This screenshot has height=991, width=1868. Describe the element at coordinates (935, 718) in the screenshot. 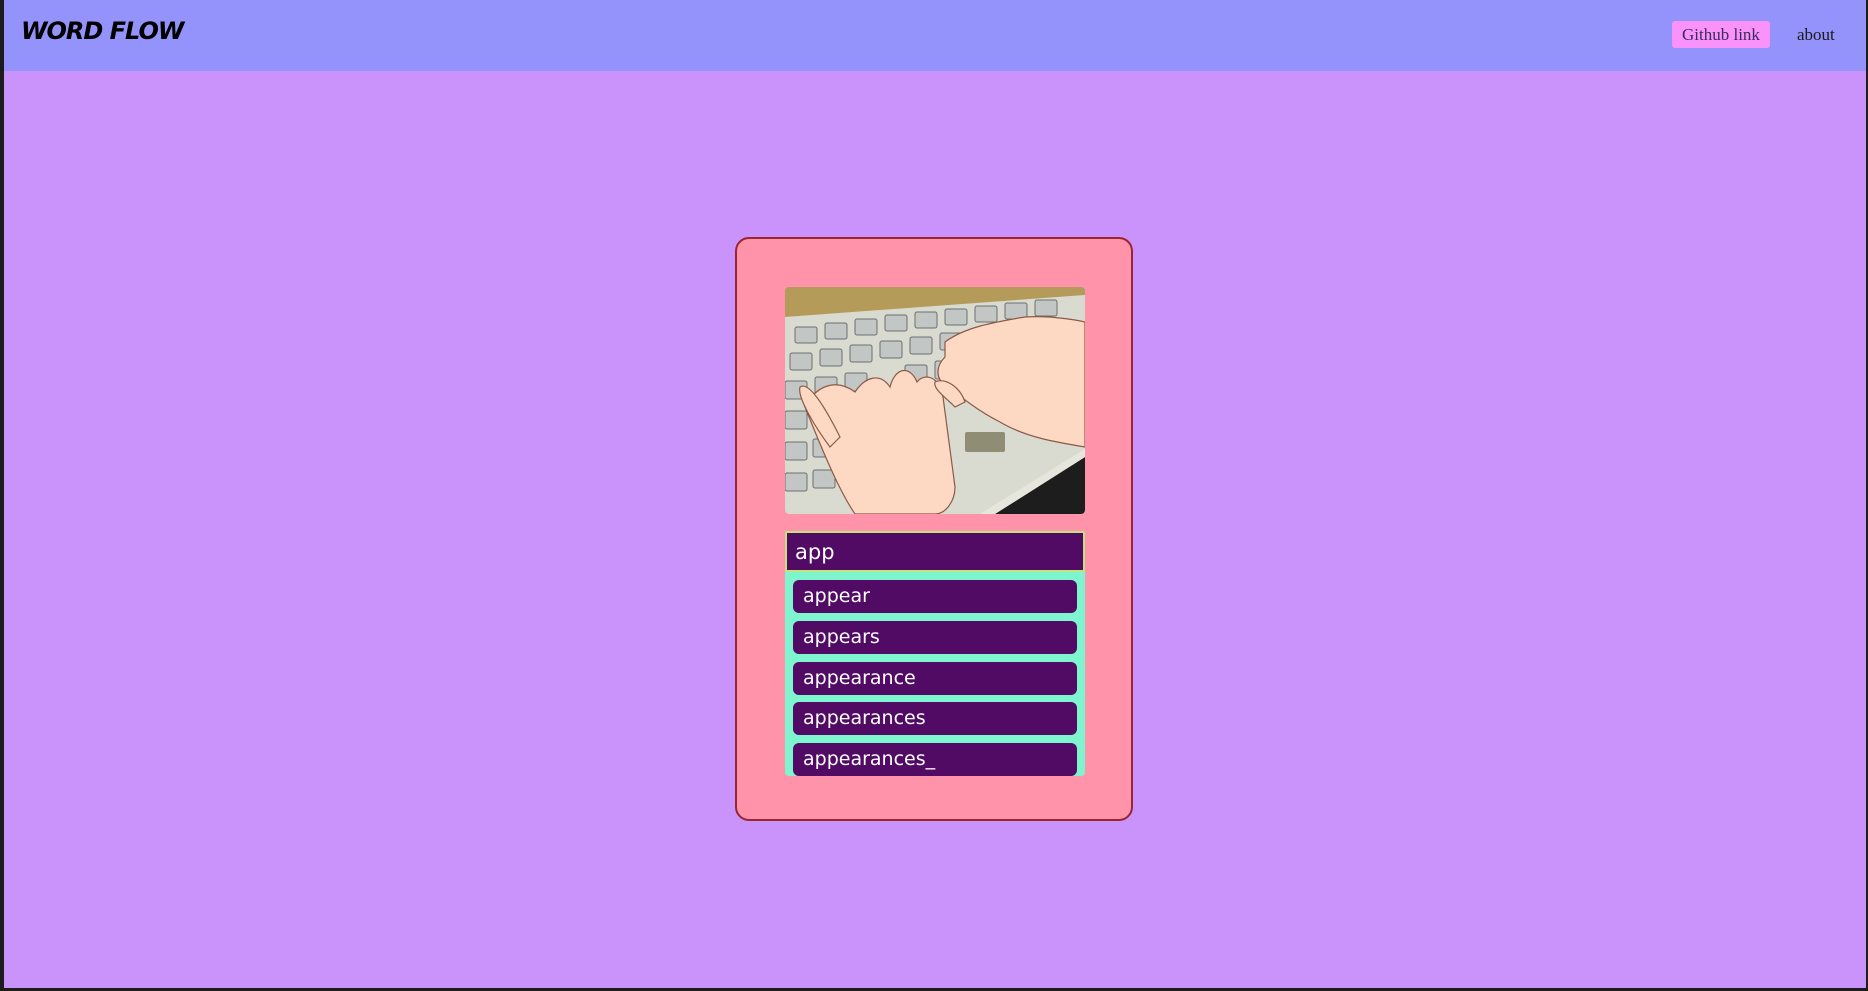

I see `suggestion-item: appearances` at that location.